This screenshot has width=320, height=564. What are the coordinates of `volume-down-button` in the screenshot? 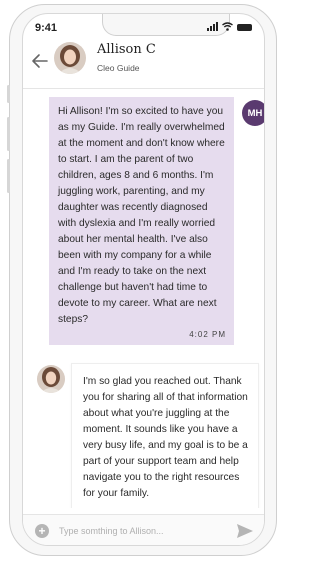 It's located at (8, 176).